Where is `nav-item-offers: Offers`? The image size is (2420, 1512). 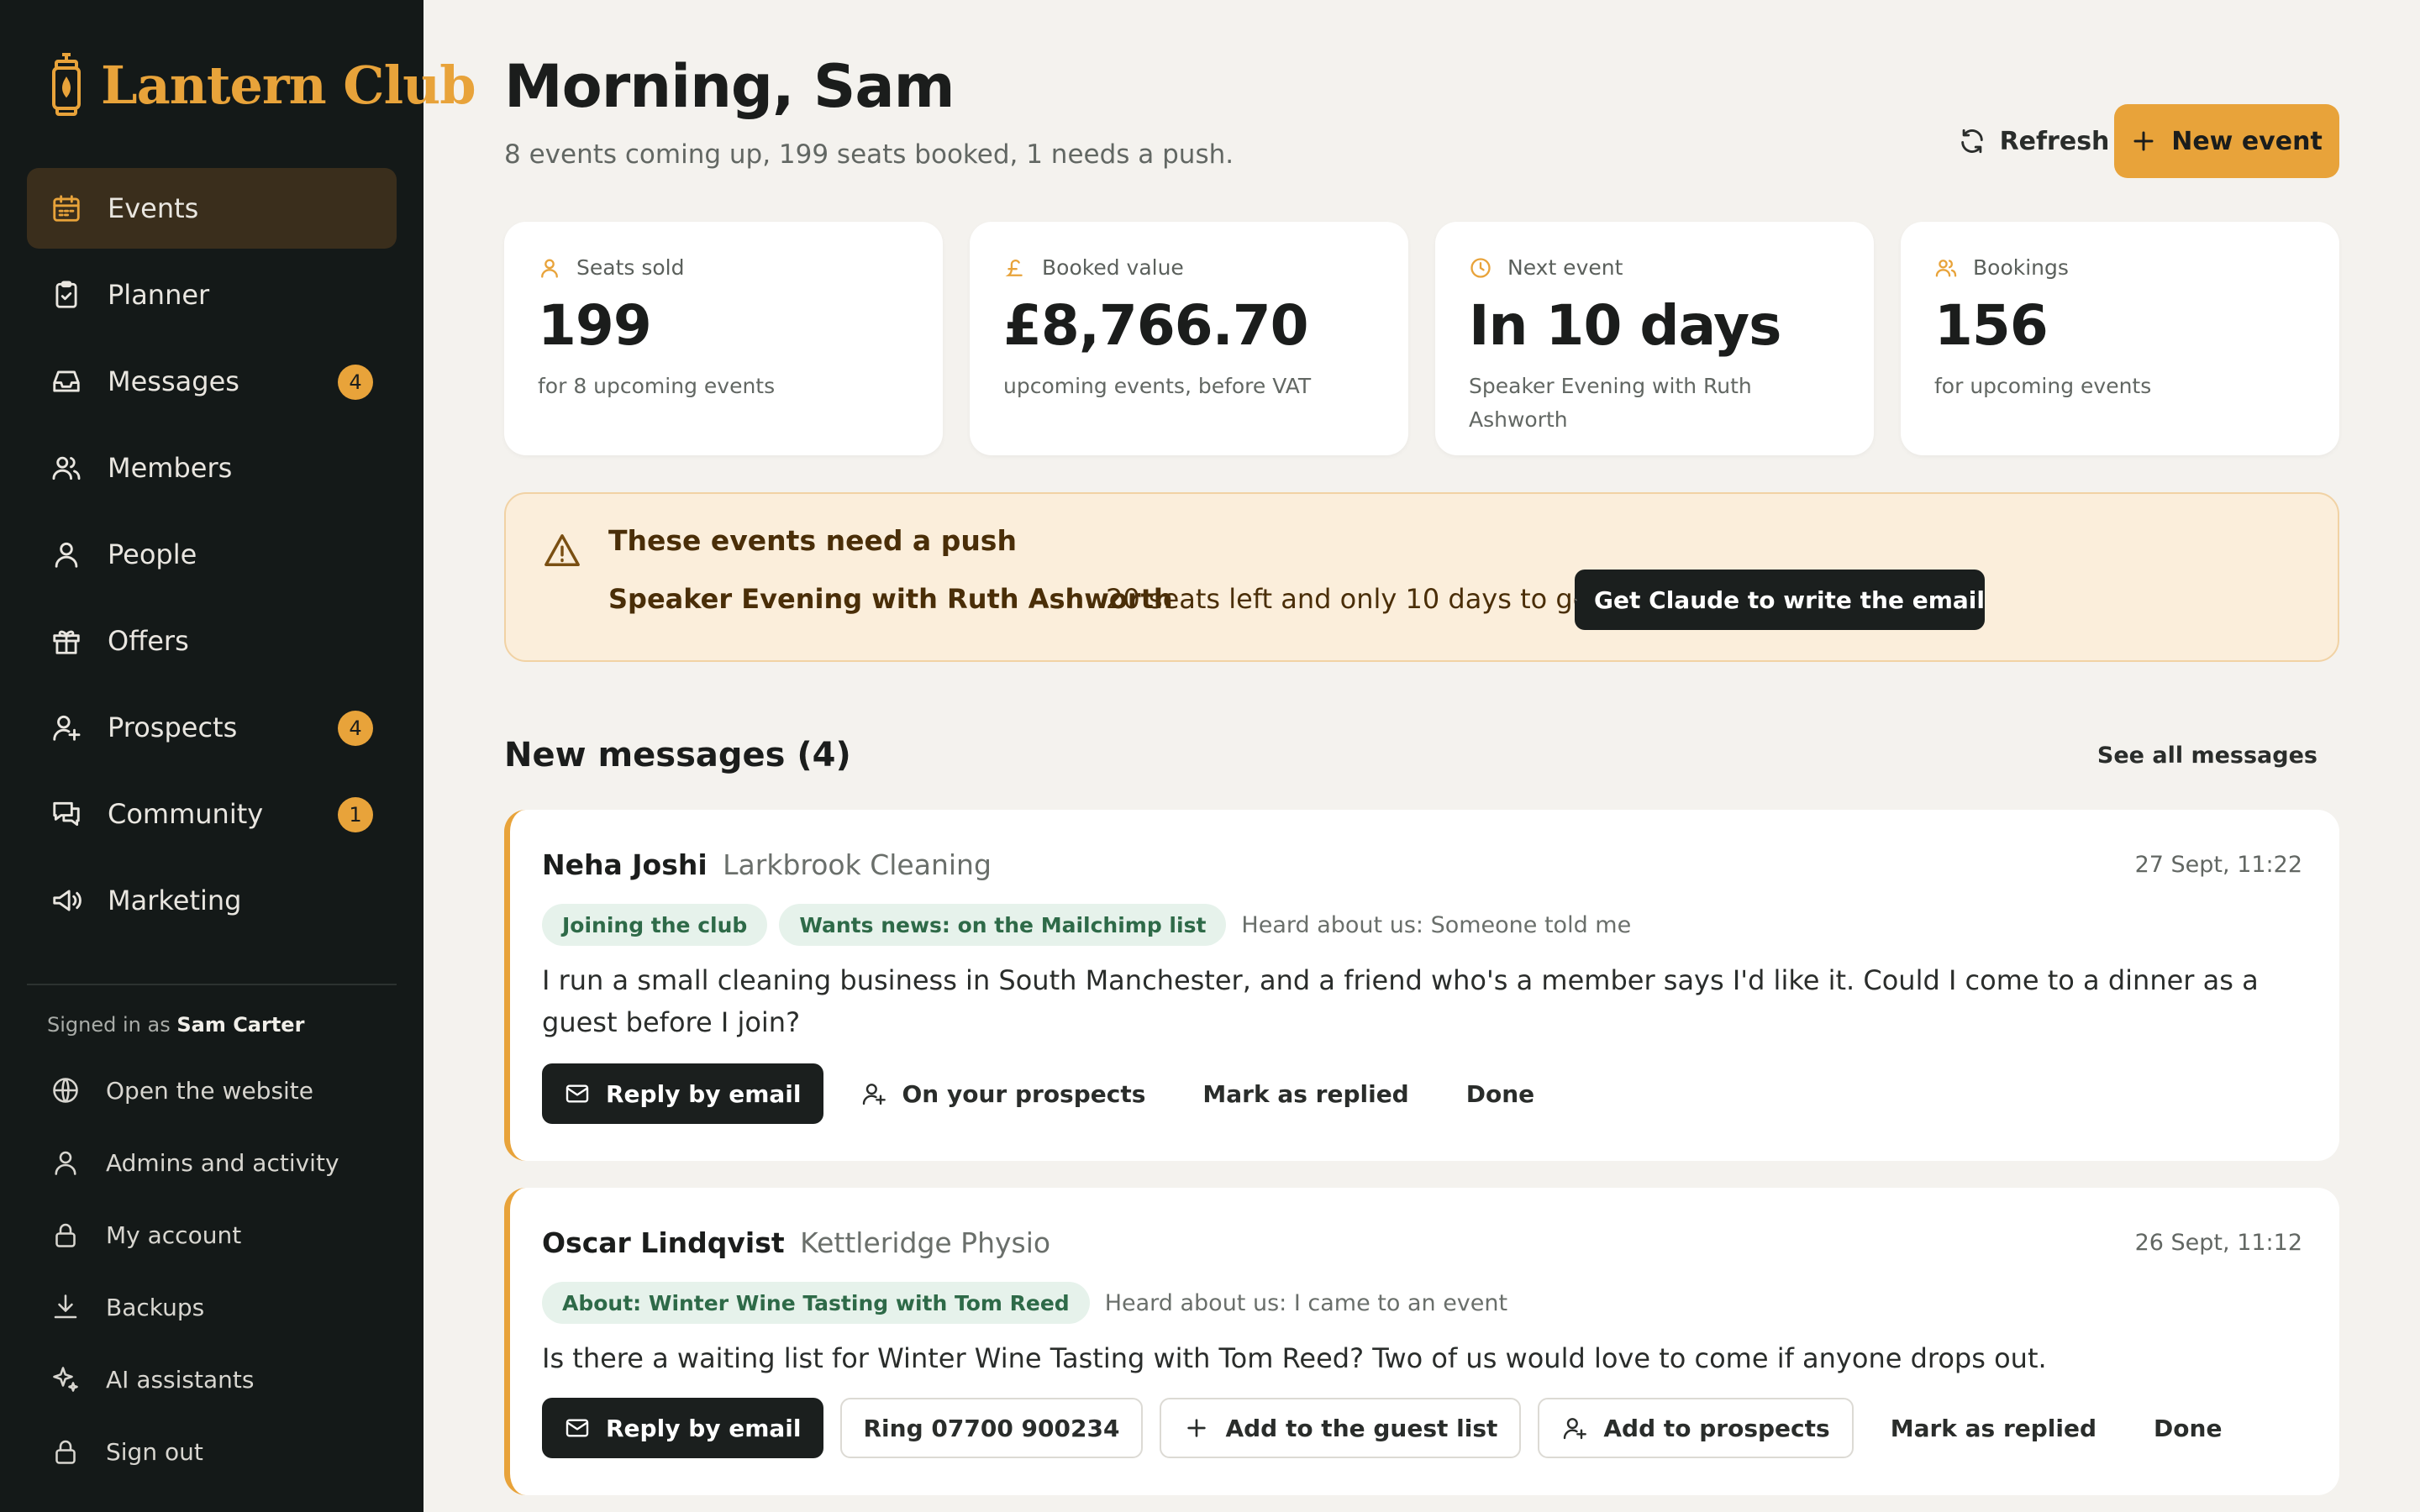 nav-item-offers: Offers is located at coordinates (212, 641).